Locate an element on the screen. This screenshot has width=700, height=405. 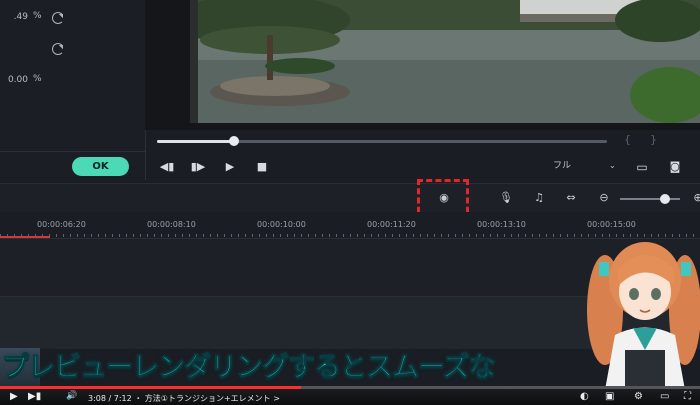
ok-button: OK is located at coordinates (100, 166).